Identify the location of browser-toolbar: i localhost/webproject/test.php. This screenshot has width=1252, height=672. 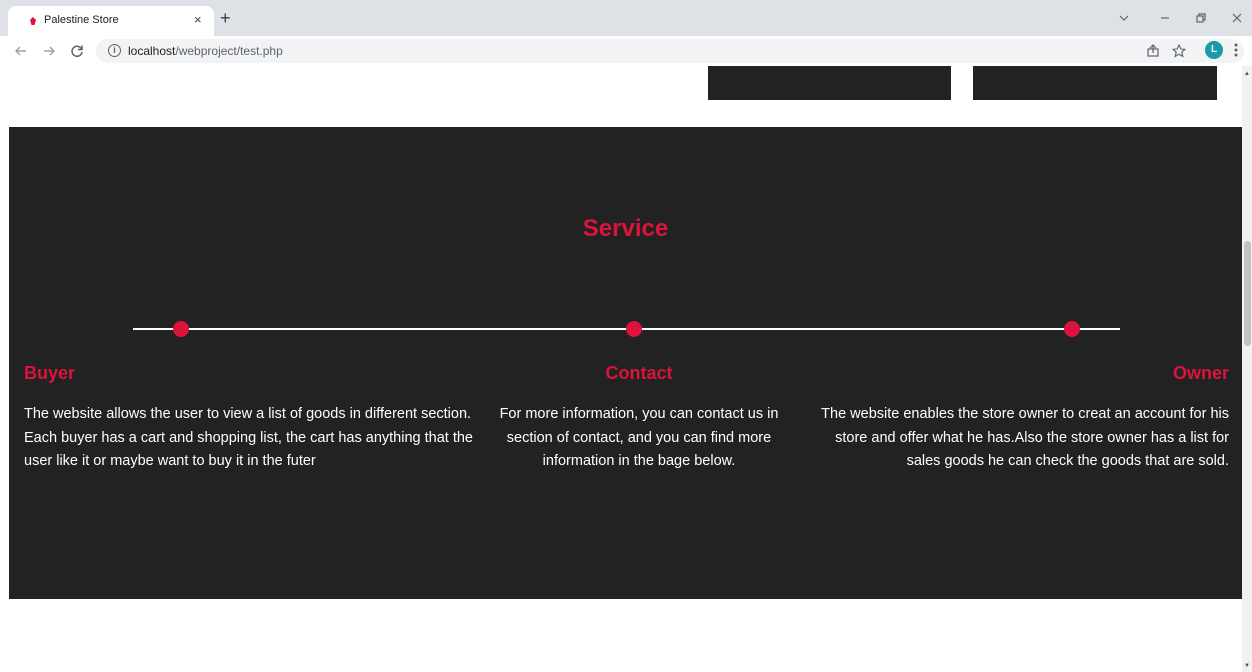
(626, 51).